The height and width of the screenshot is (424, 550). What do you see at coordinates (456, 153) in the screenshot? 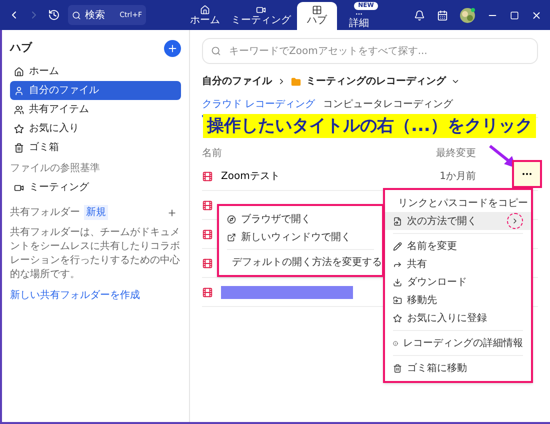
I see `column-header: 最終変更` at bounding box center [456, 153].